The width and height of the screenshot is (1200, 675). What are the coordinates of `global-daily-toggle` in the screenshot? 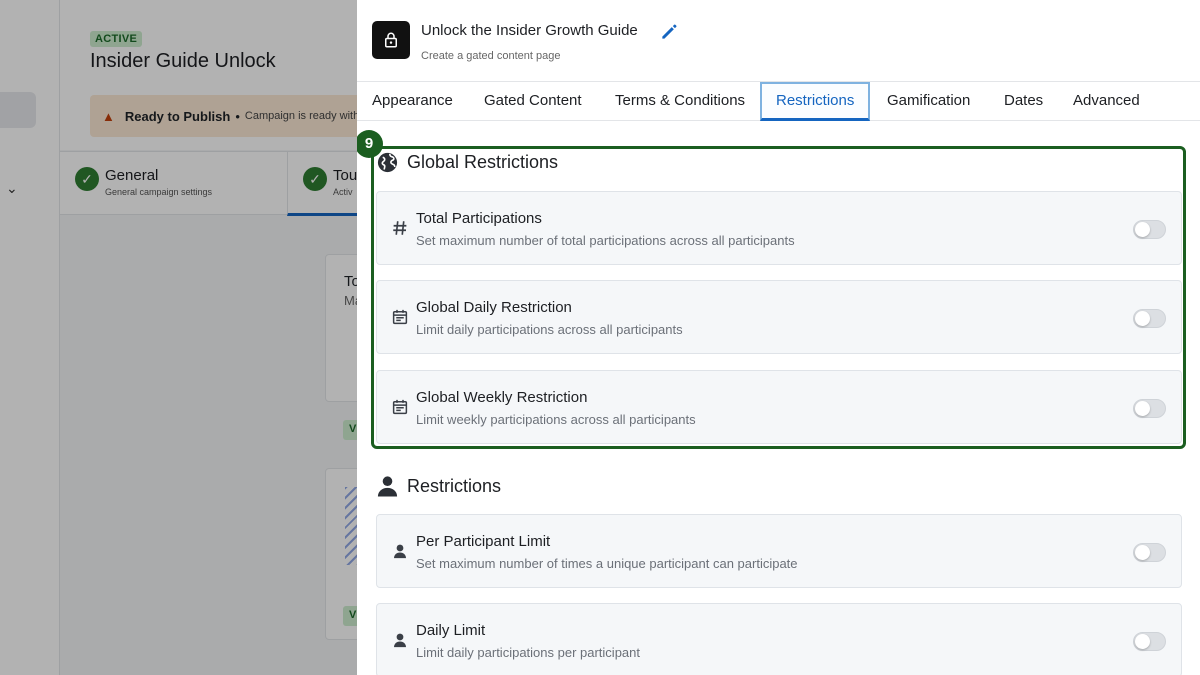 It's located at (1149, 318).